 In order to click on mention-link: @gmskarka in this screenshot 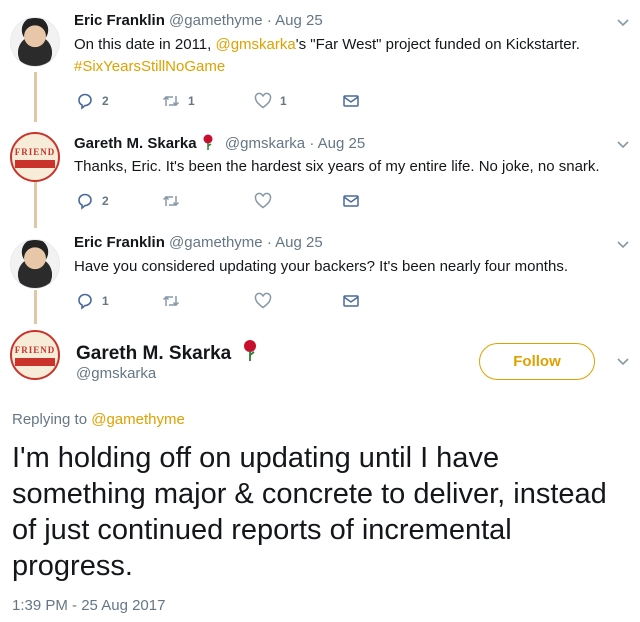, I will do `click(255, 44)`.